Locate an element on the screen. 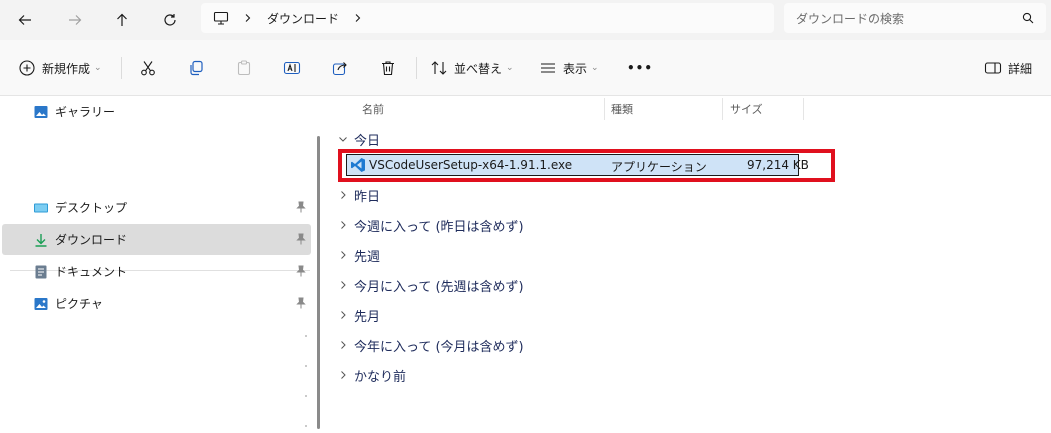  gallery-icon is located at coordinates (41, 112).